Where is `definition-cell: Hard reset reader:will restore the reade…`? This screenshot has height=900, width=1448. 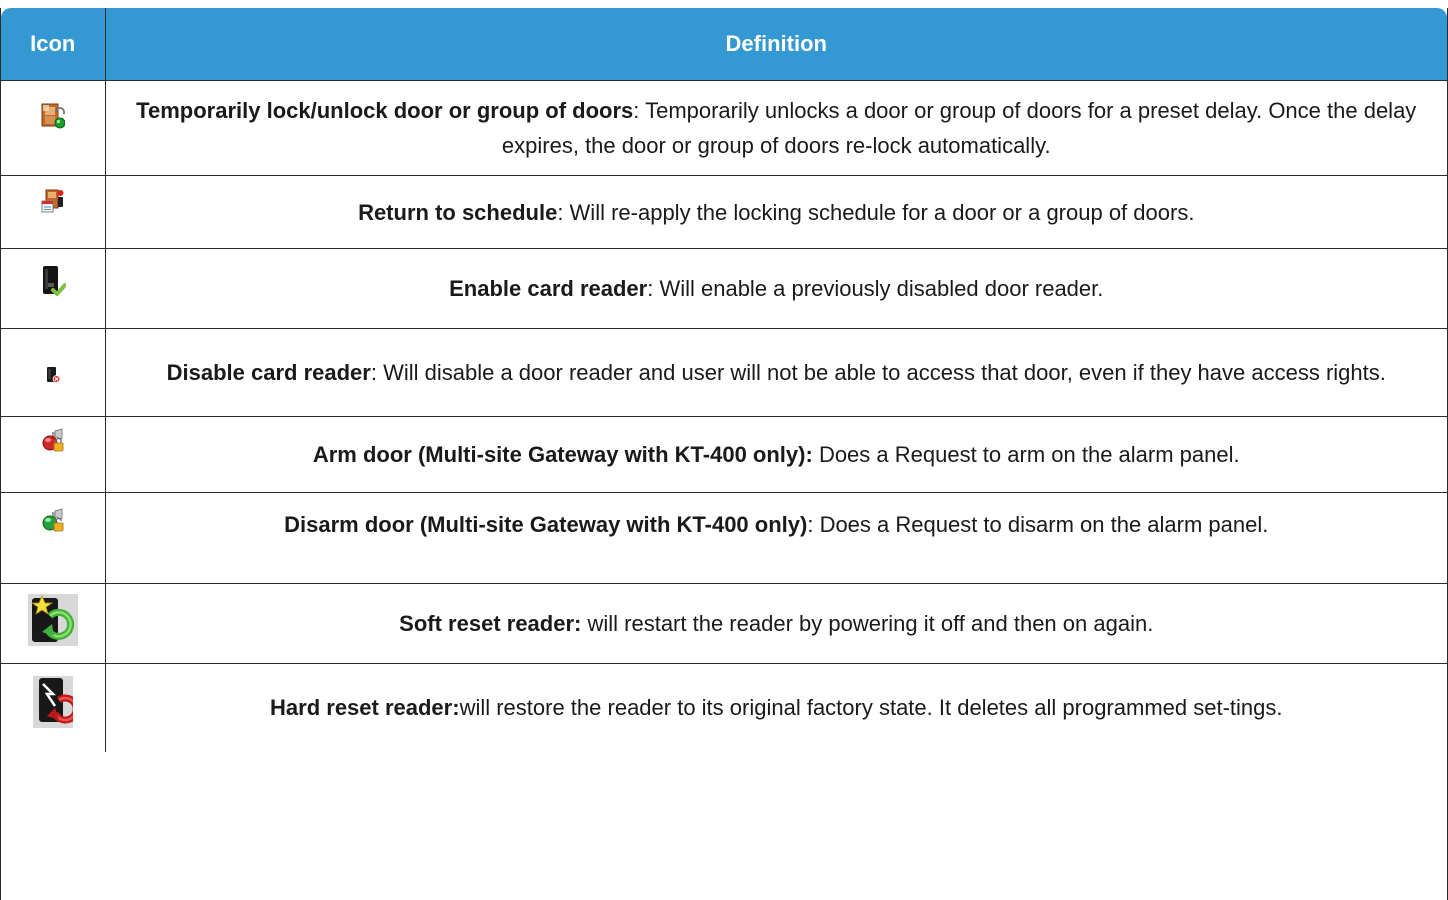 definition-cell: Hard reset reader:will restore the reade… is located at coordinates (776, 707).